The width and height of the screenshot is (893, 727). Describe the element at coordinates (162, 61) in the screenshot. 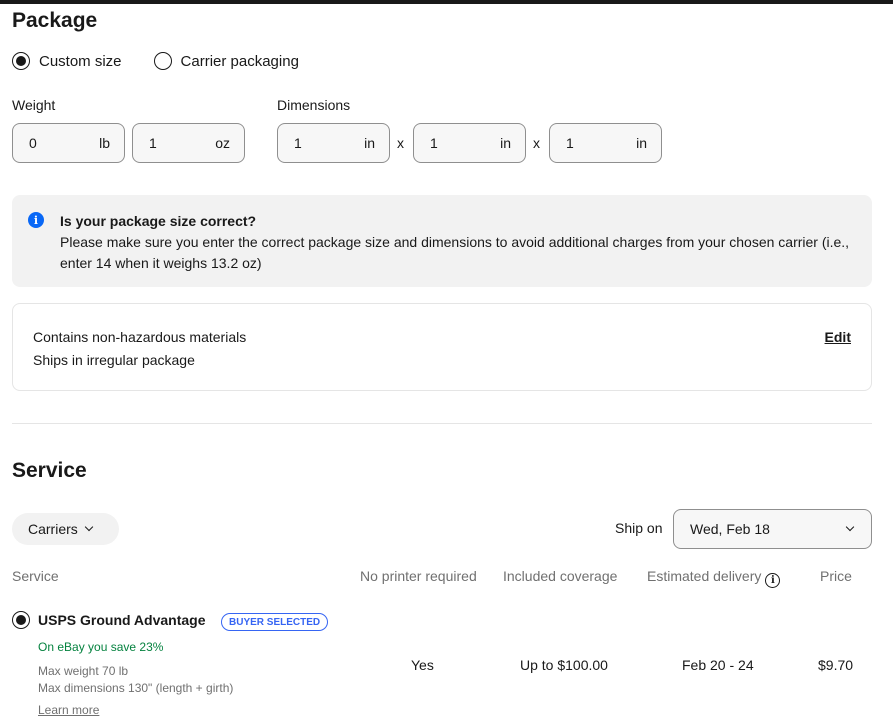

I see `carrier-packaging-radio` at that location.